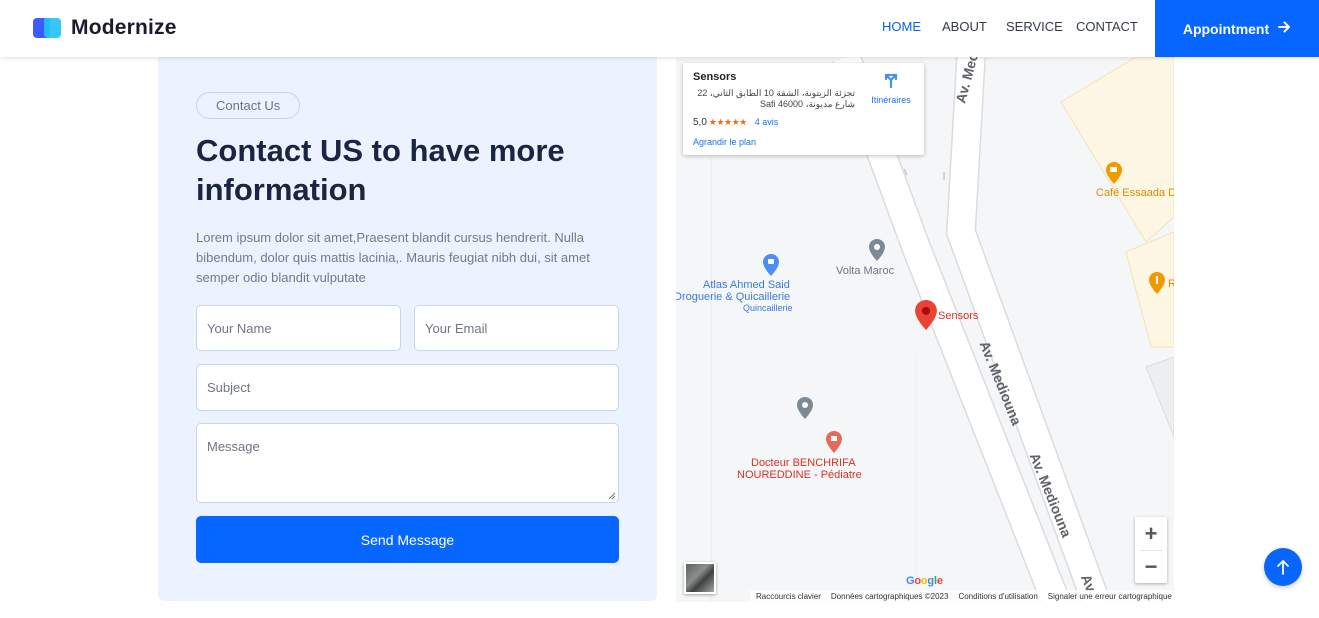 Image resolution: width=1319 pixels, height=618 pixels. What do you see at coordinates (380, 170) in the screenshot?
I see `contact-title: Contact US to have more information` at bounding box center [380, 170].